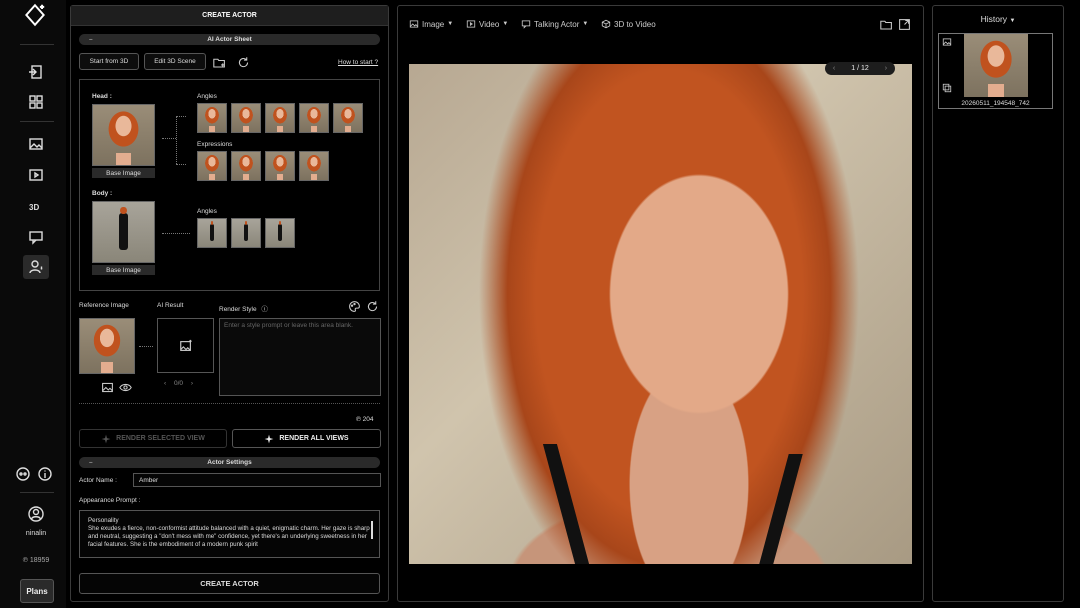  I want to click on copy-icon, so click(947, 89).